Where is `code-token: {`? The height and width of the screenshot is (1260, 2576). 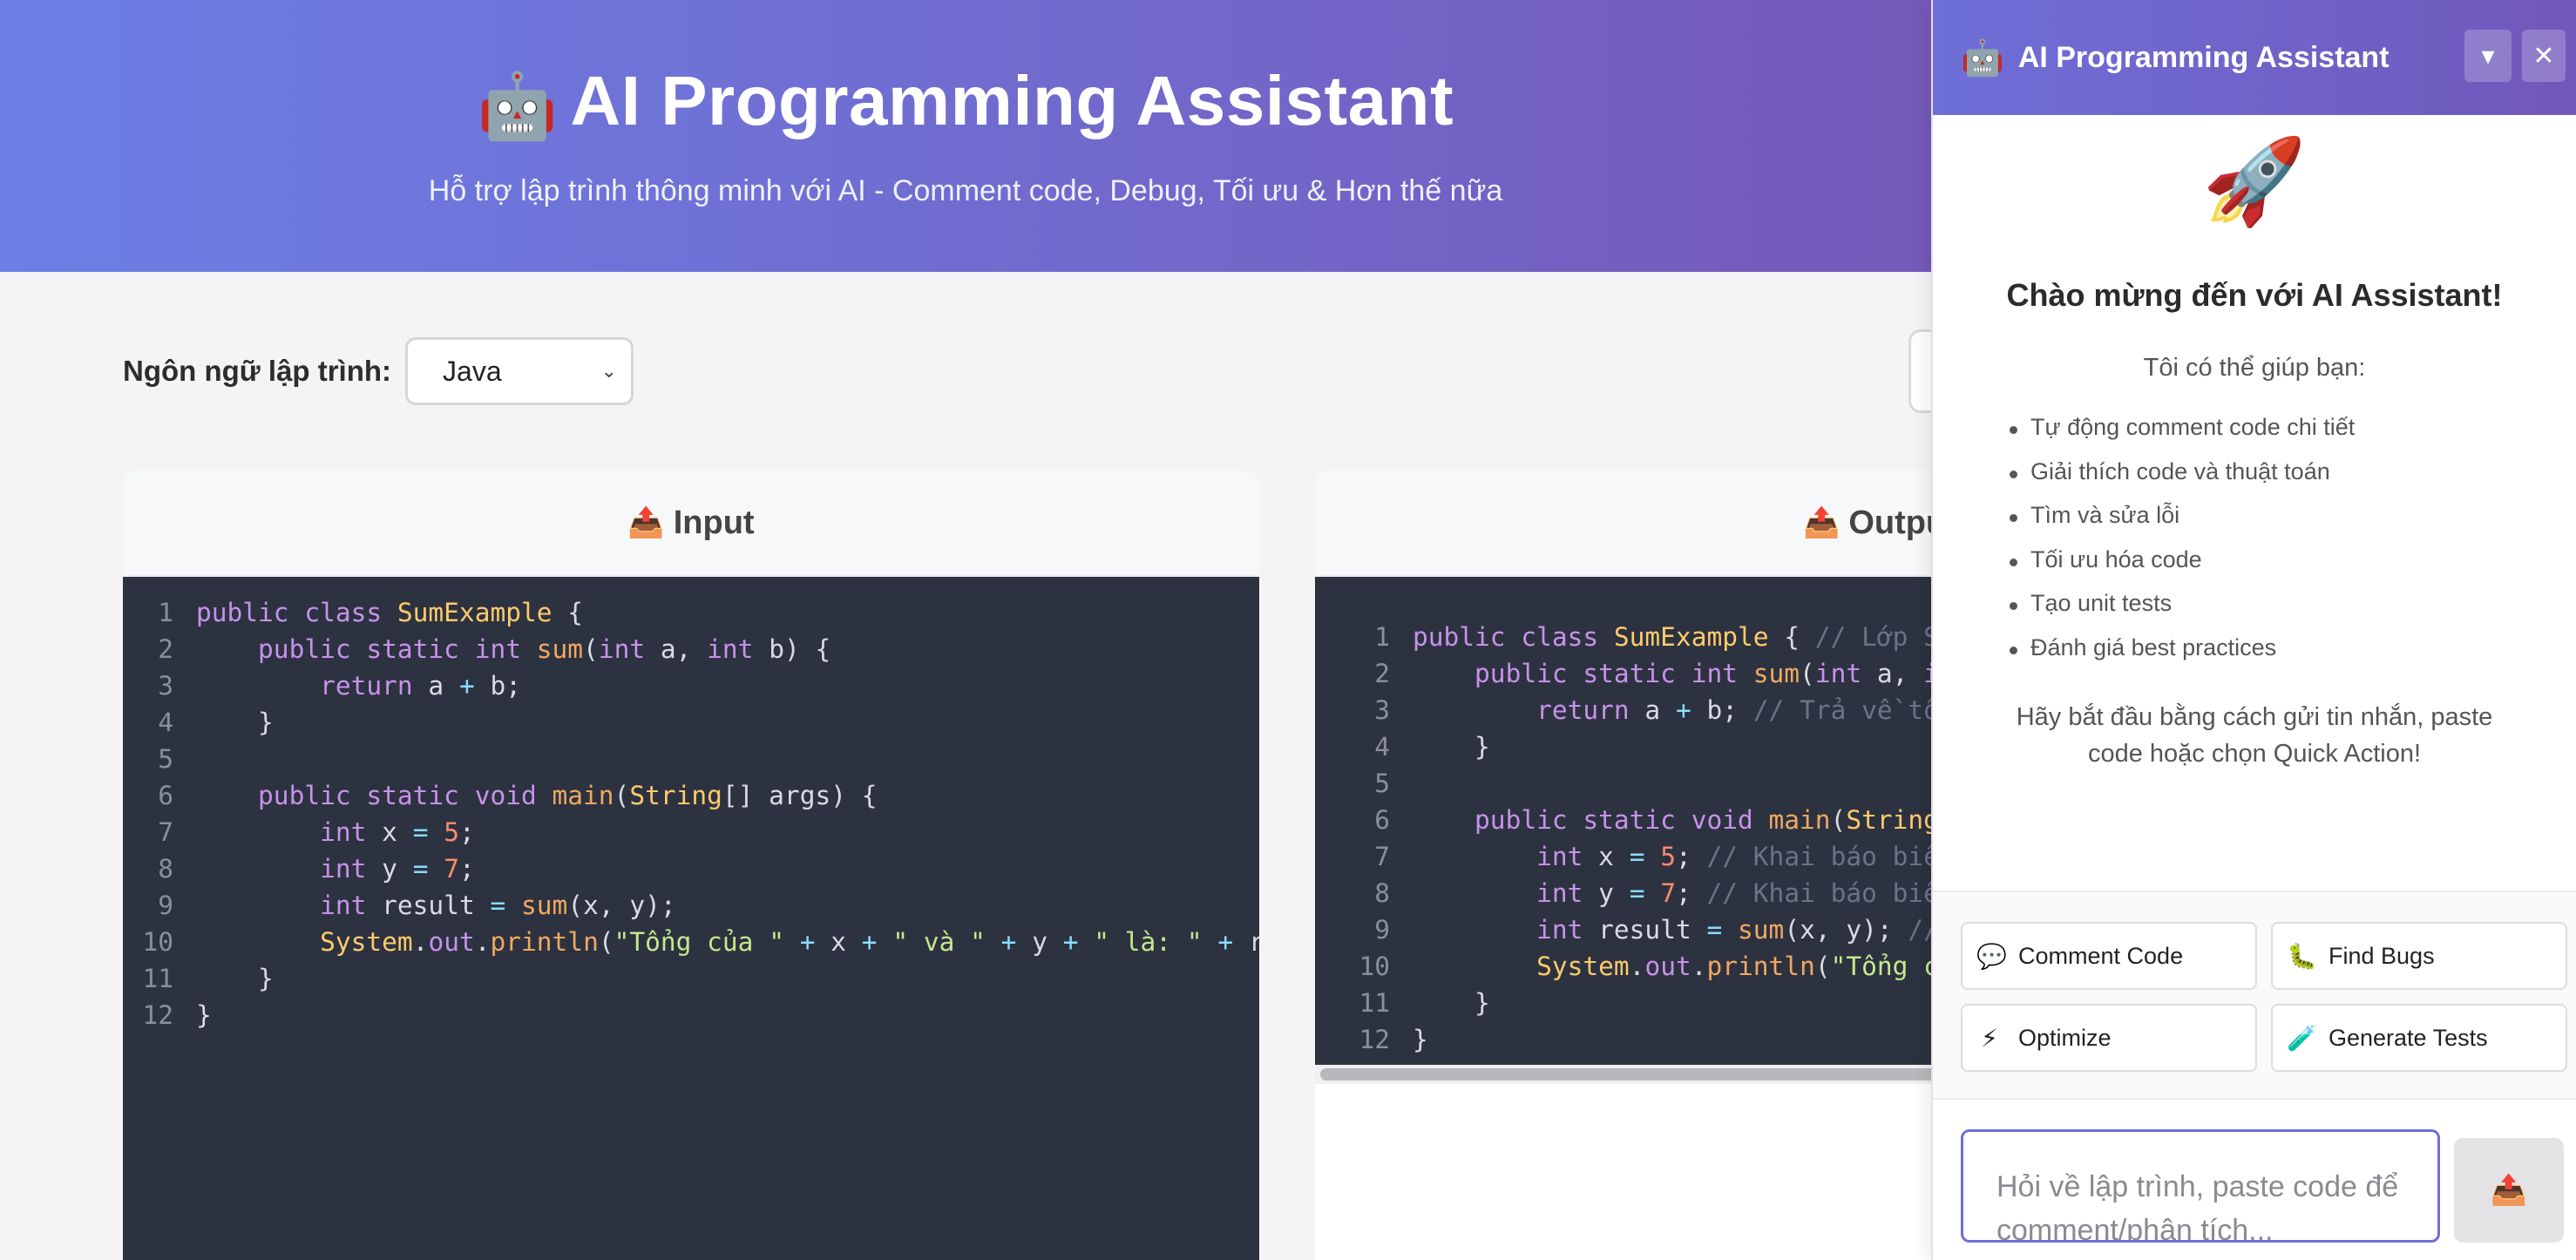 code-token: { is located at coordinates (1791, 637).